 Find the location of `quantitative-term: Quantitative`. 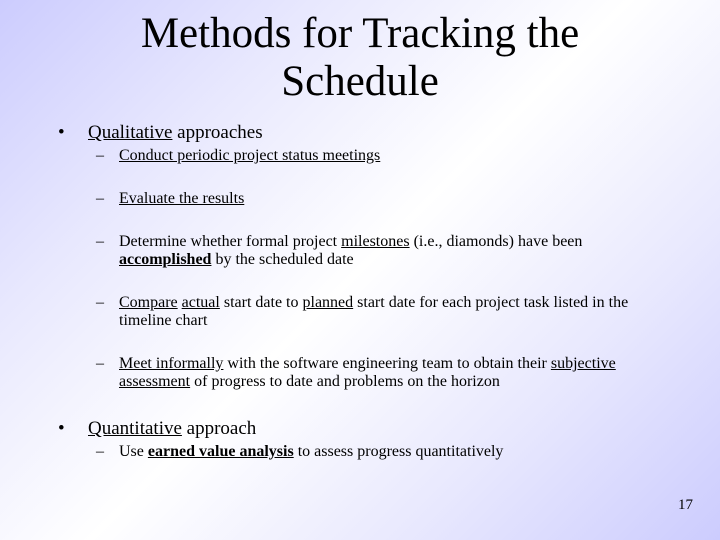

quantitative-term: Quantitative is located at coordinates (135, 428).